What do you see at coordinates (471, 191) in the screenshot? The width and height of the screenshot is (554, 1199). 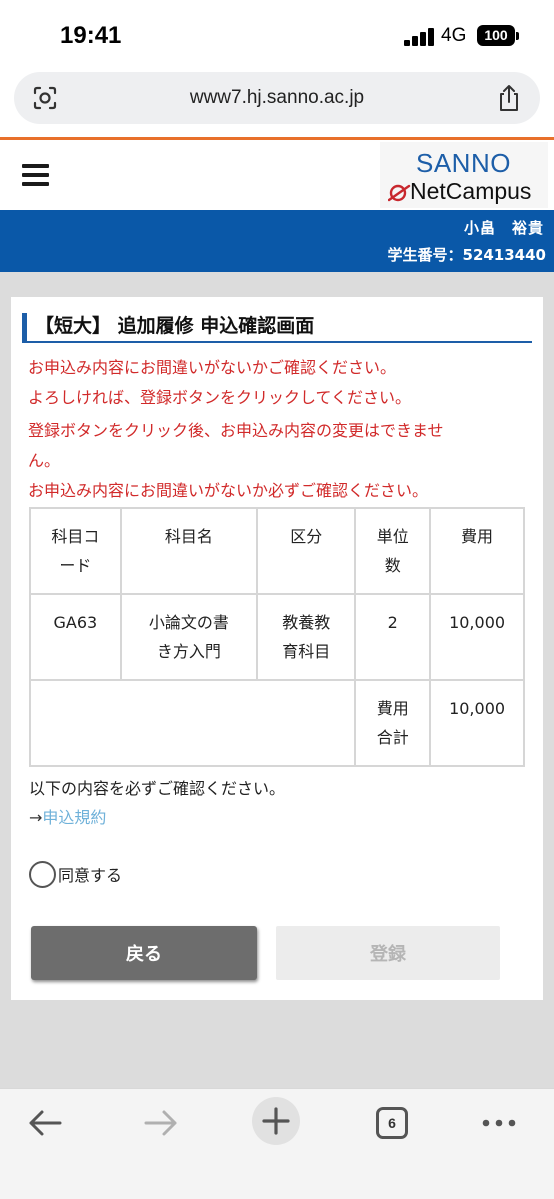 I see `logo-netcampus-text: NetCampus` at bounding box center [471, 191].